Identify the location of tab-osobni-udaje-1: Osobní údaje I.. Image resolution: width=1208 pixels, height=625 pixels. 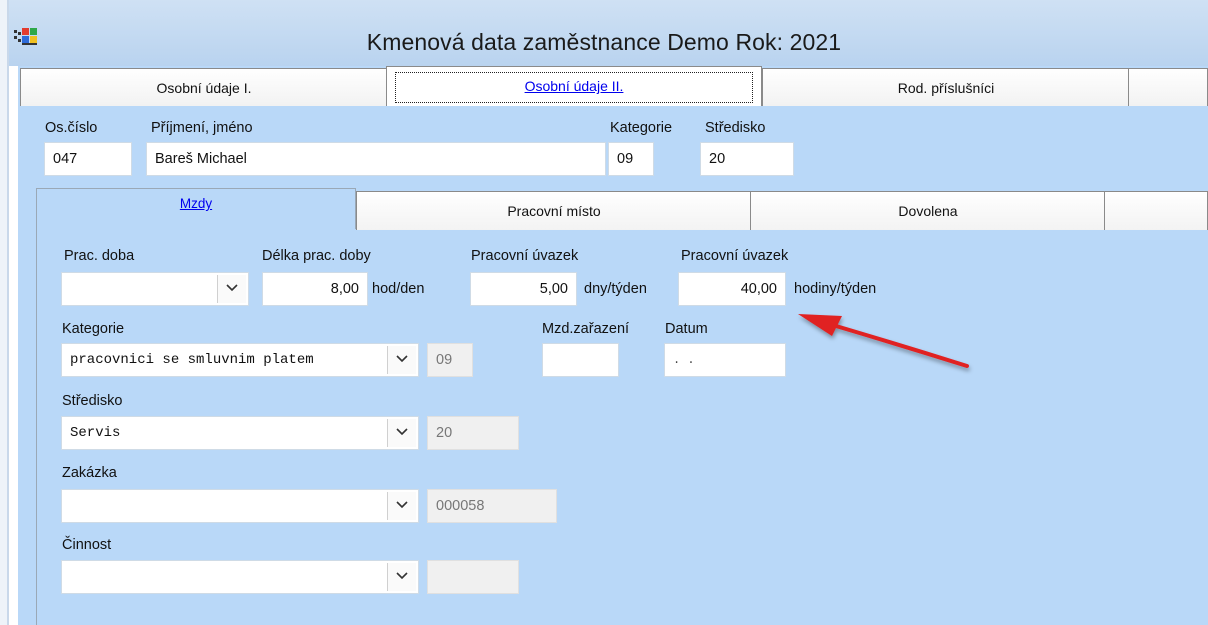
(204, 87).